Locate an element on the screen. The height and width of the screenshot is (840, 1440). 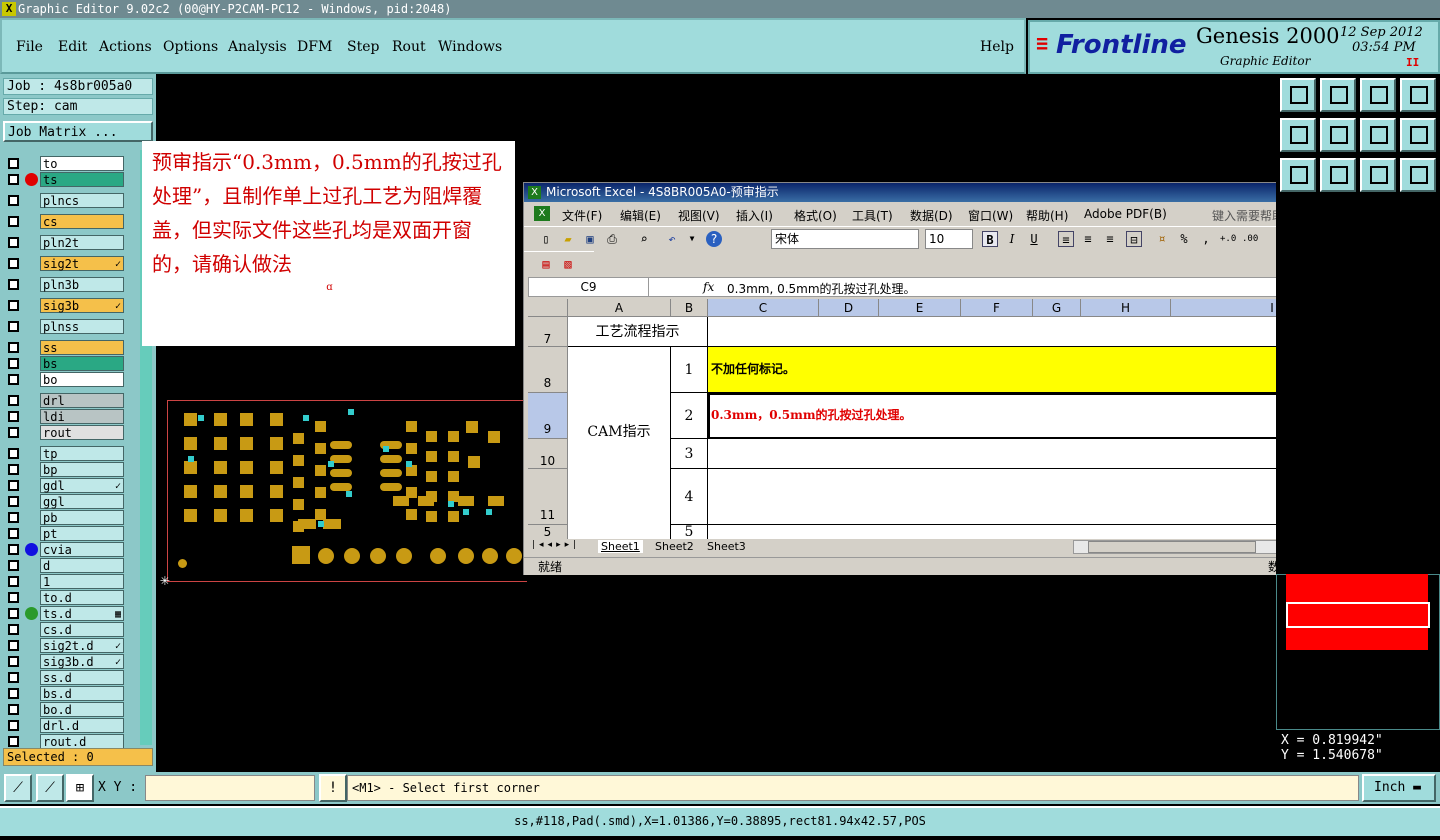
alert-icon: ! is located at coordinates (333, 788).